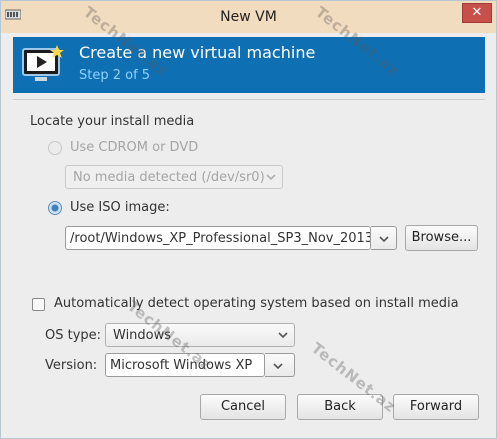 This screenshot has width=497, height=439. What do you see at coordinates (249, 65) in the screenshot?
I see `header-banner: Create a new virtual machine Step 2 of 5` at bounding box center [249, 65].